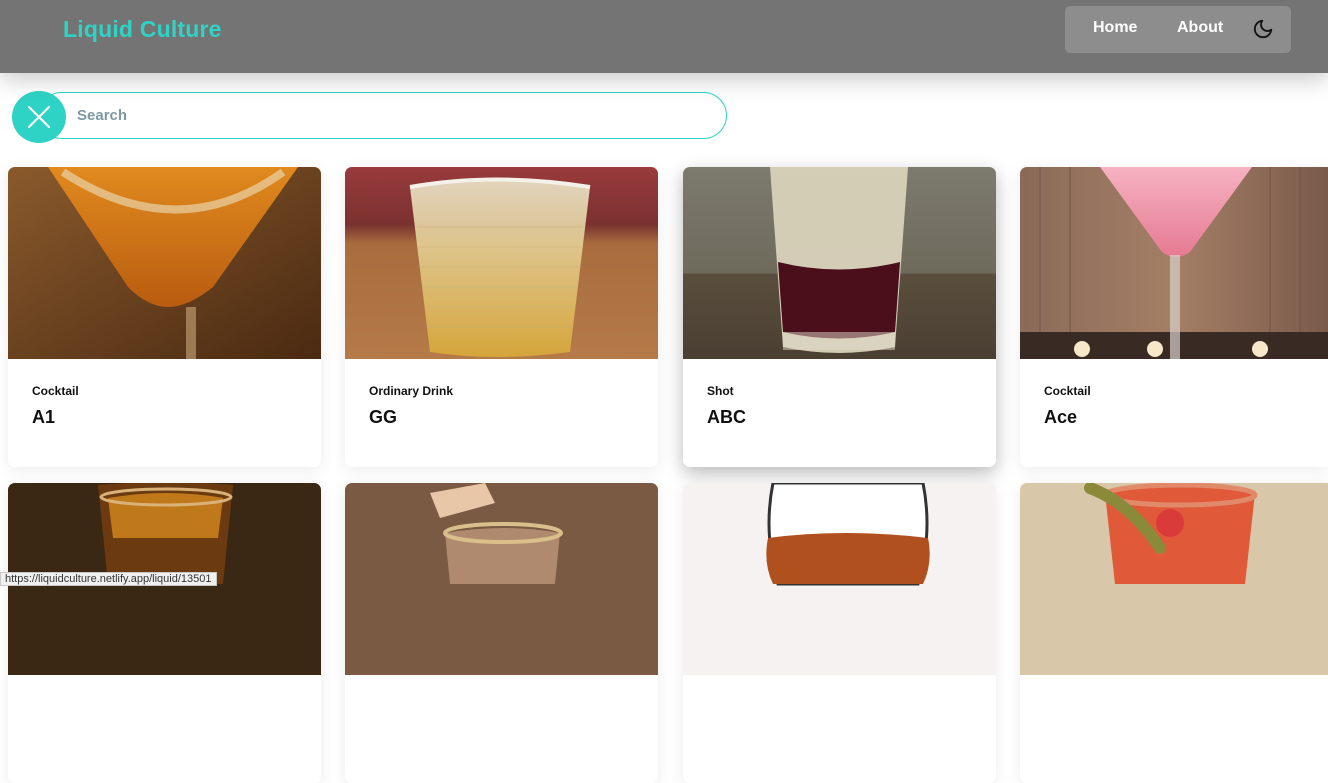 The height and width of the screenshot is (783, 1328). I want to click on drink-card: Ordinary Drink GG, so click(501, 317).